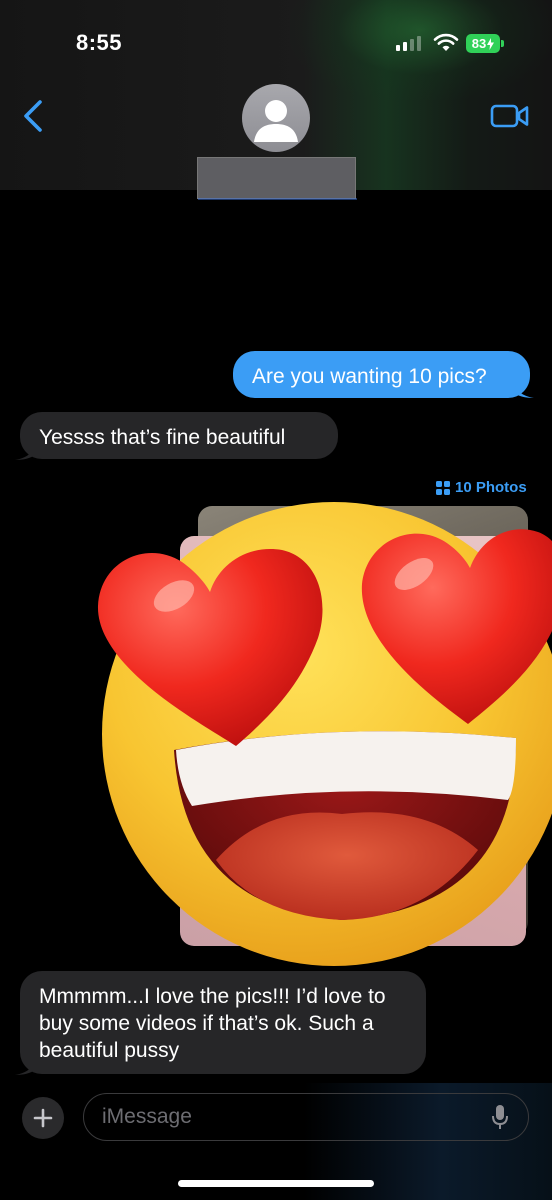  I want to click on status-bar: 8:55 83, so click(276, 45).